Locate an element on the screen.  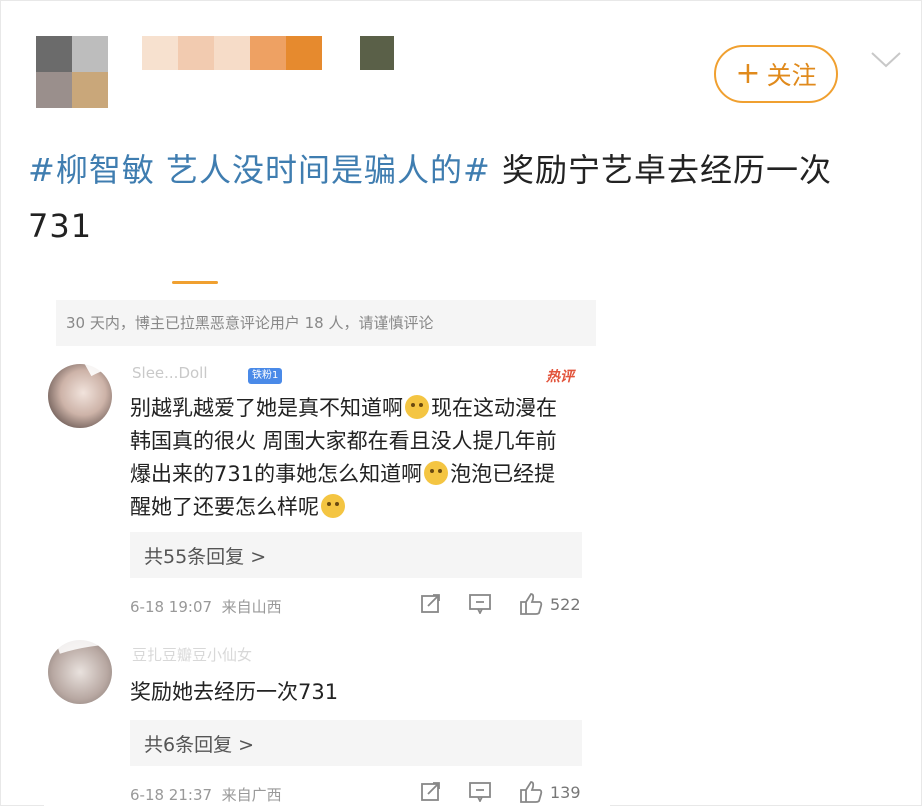
comment-text: 奖励她去经历一次731 is located at coordinates (234, 692).